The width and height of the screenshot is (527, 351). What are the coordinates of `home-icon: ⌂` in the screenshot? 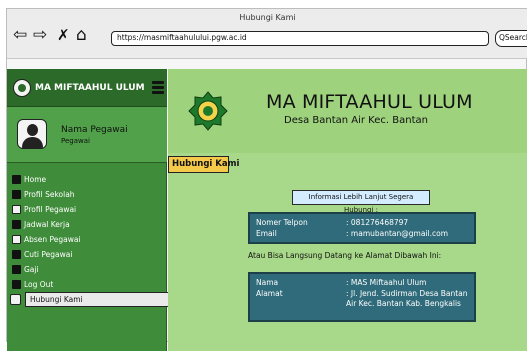 It's located at (81, 35).